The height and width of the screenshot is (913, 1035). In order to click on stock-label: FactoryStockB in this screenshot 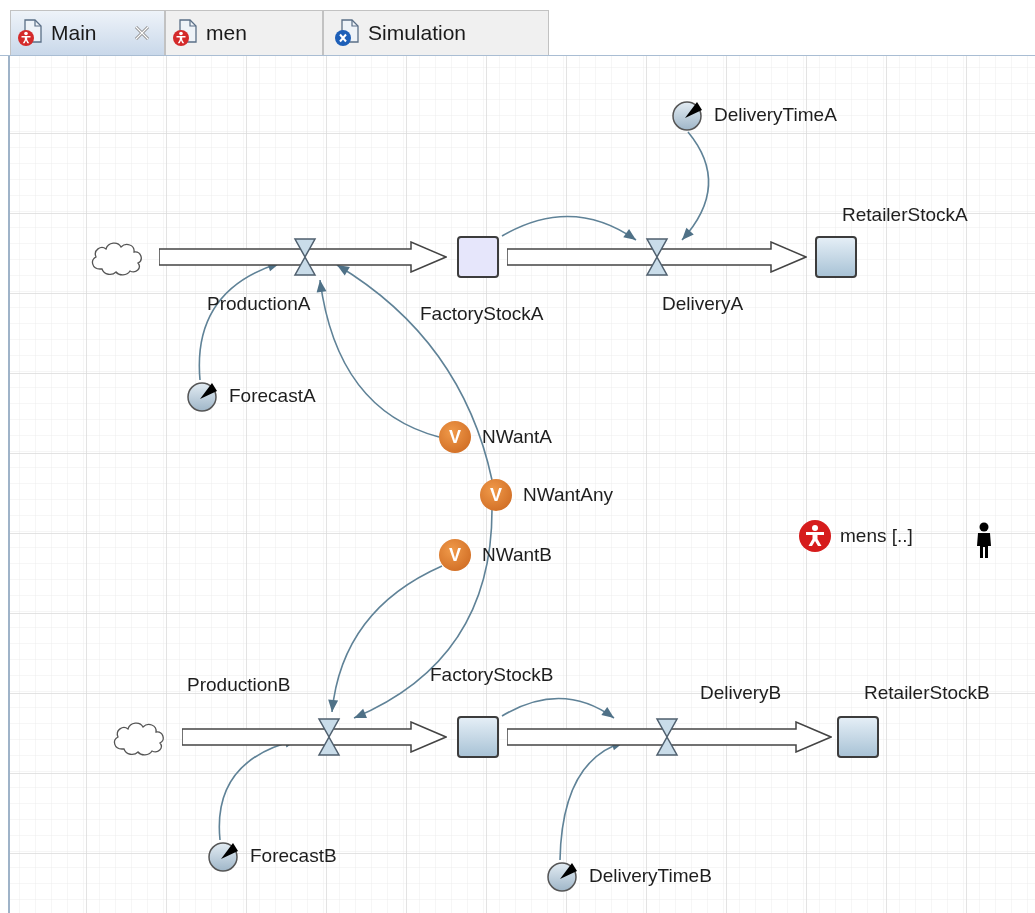, I will do `click(492, 675)`.